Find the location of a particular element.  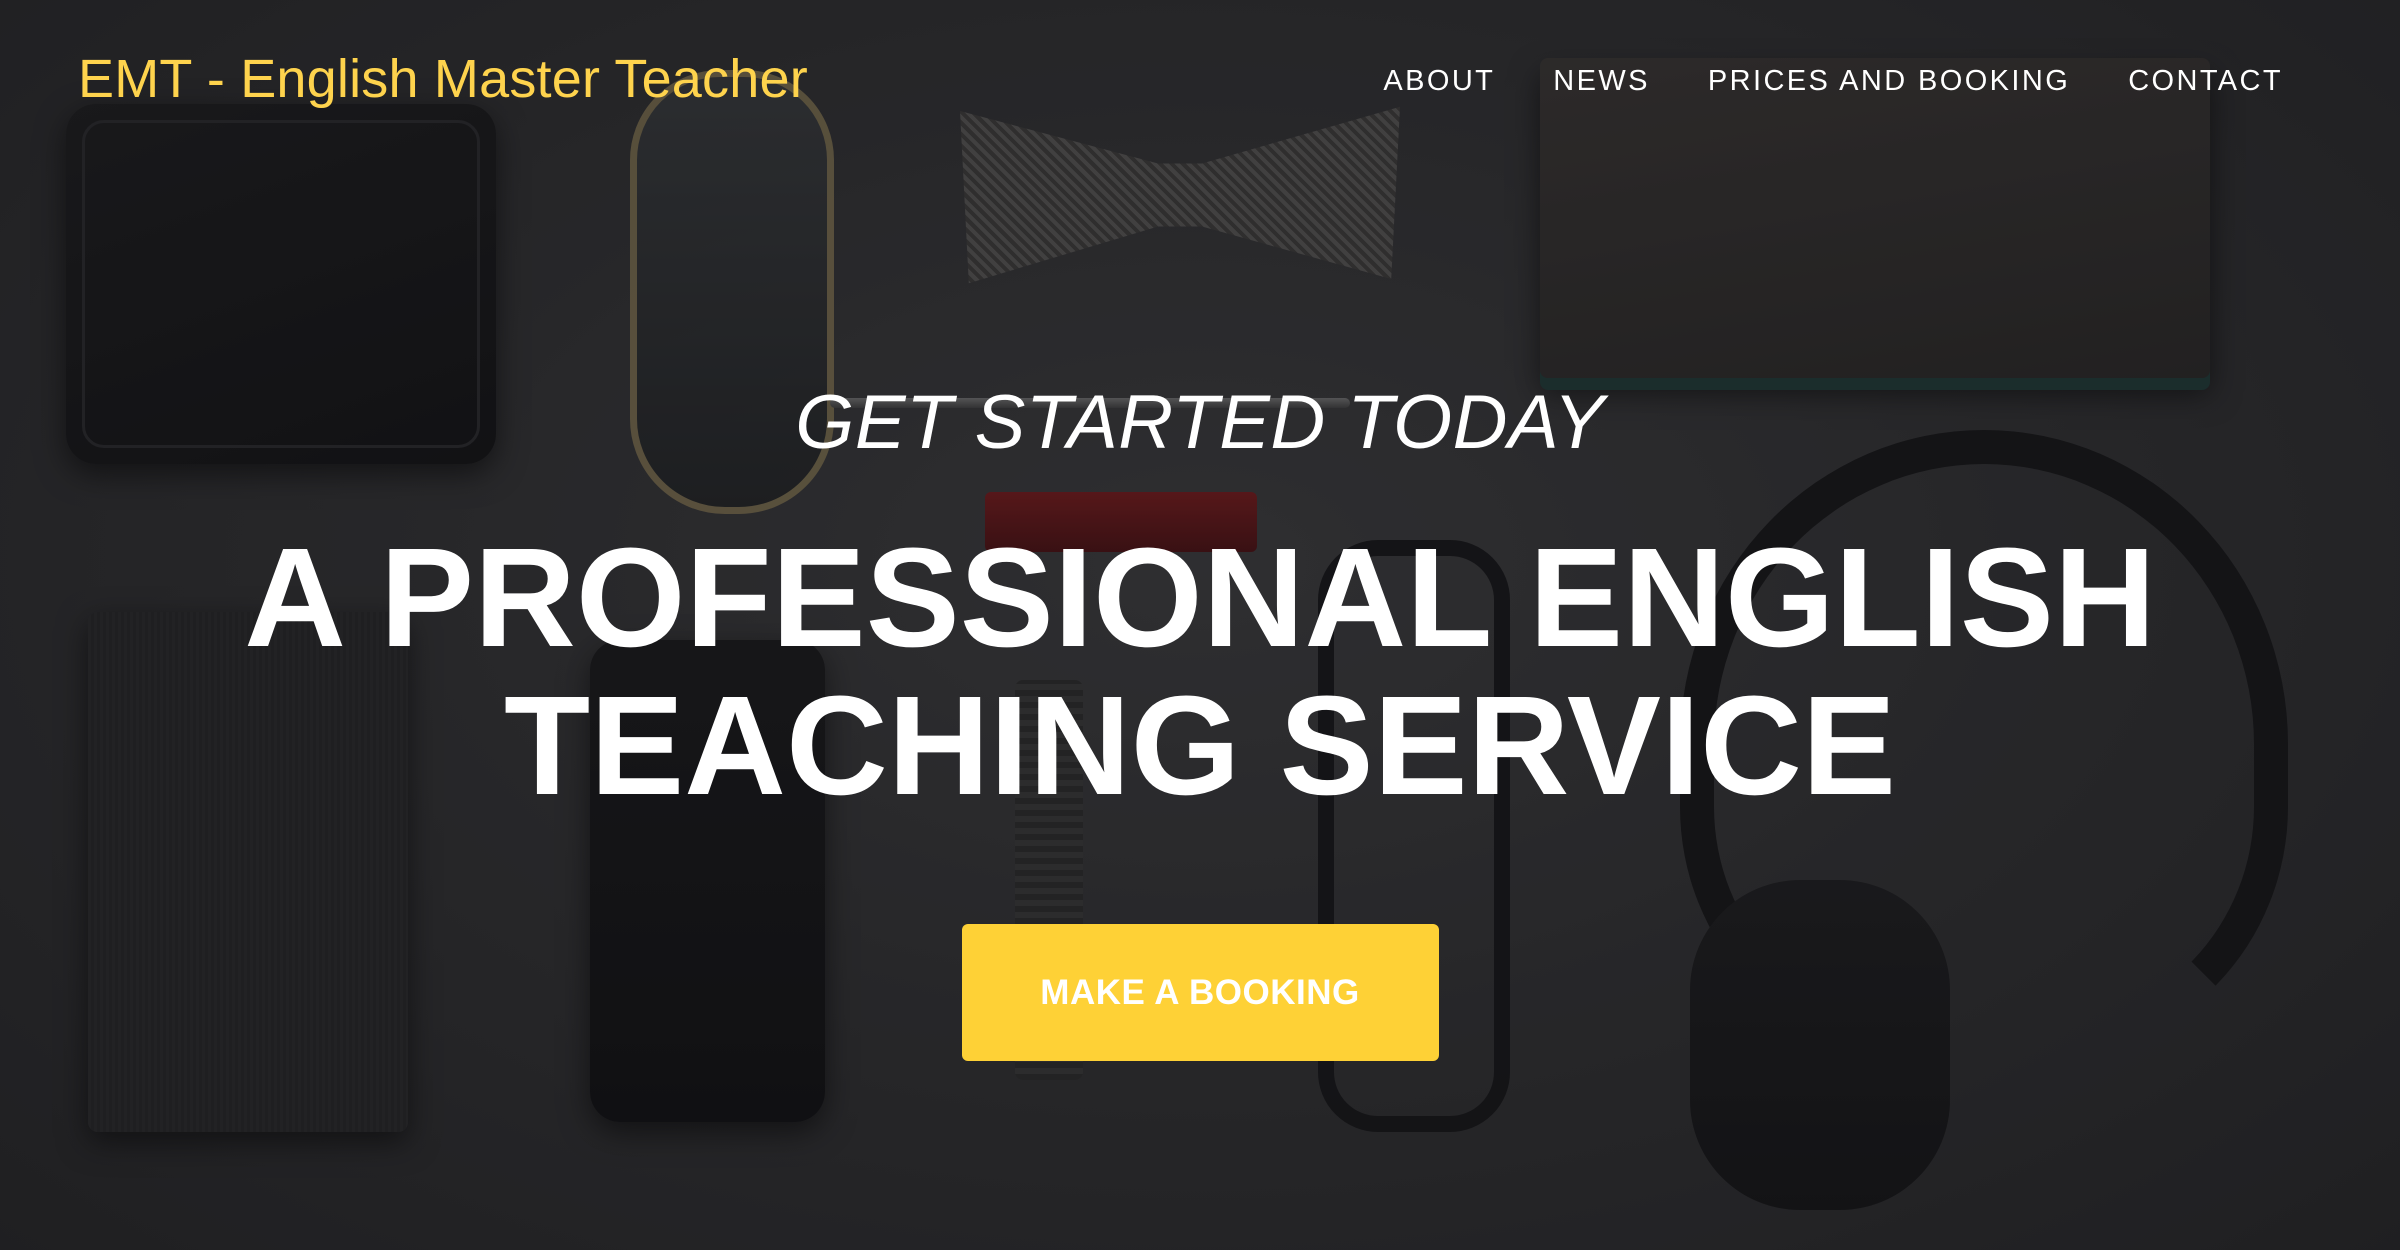

nav-menu: ABOUT NEWS PRICES AND BOOKING CONTACT is located at coordinates (1833, 80).